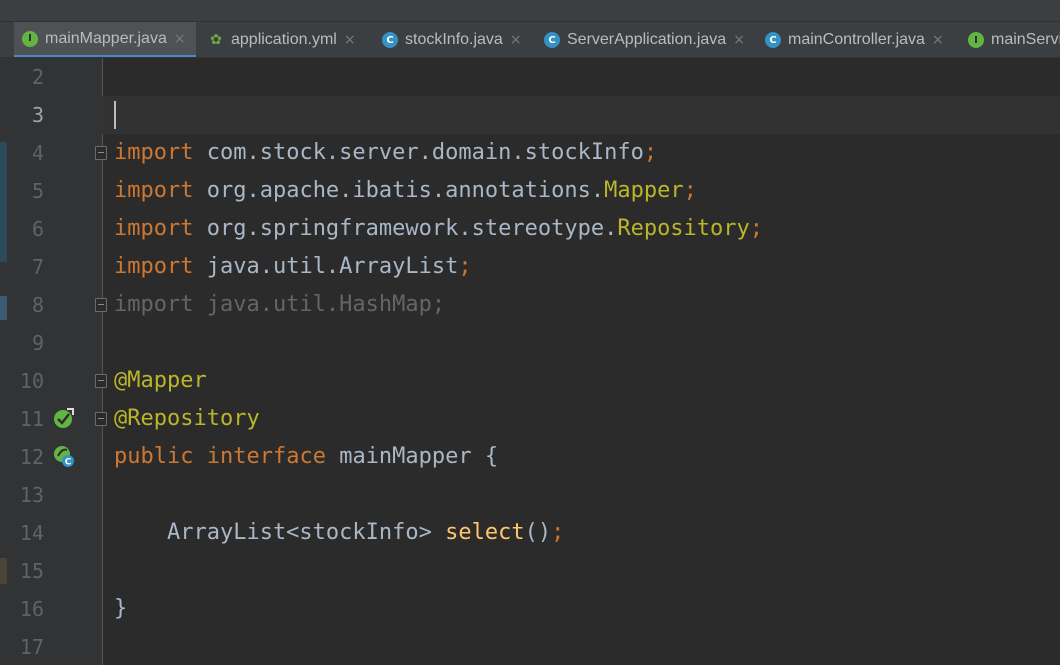 This screenshot has height=665, width=1060. What do you see at coordinates (31, 571) in the screenshot?
I see `line-number: 15` at bounding box center [31, 571].